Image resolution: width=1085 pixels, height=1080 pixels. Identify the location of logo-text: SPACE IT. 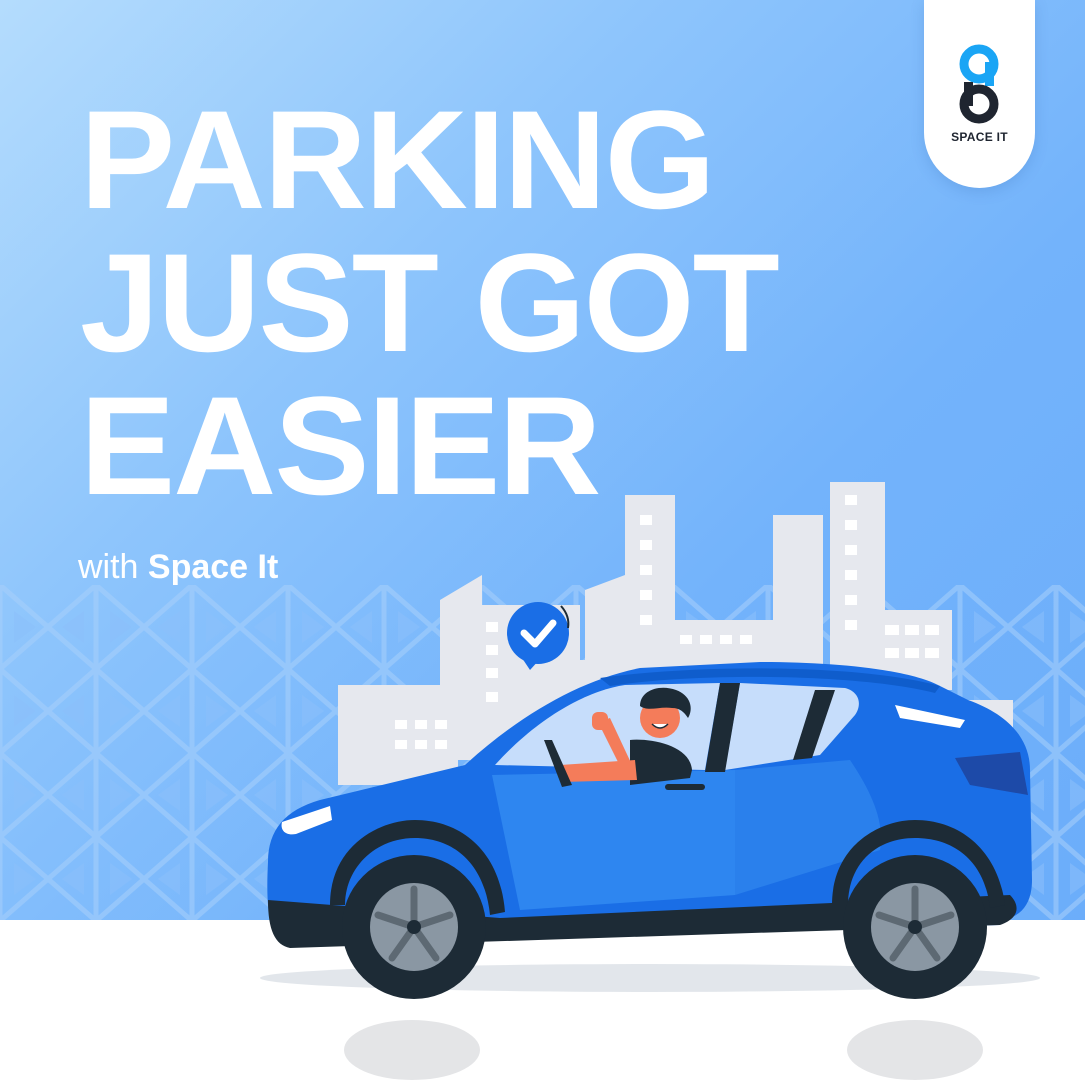
(979, 137).